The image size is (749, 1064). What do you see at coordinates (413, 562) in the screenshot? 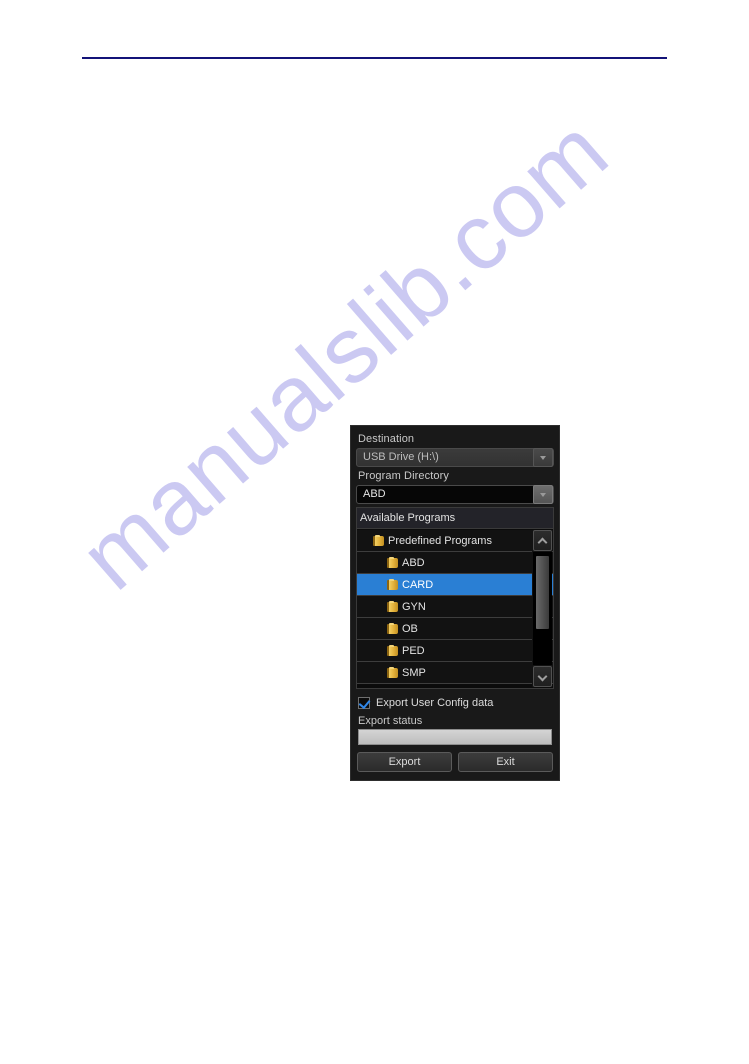
I see `list-item-label: ABD` at bounding box center [413, 562].